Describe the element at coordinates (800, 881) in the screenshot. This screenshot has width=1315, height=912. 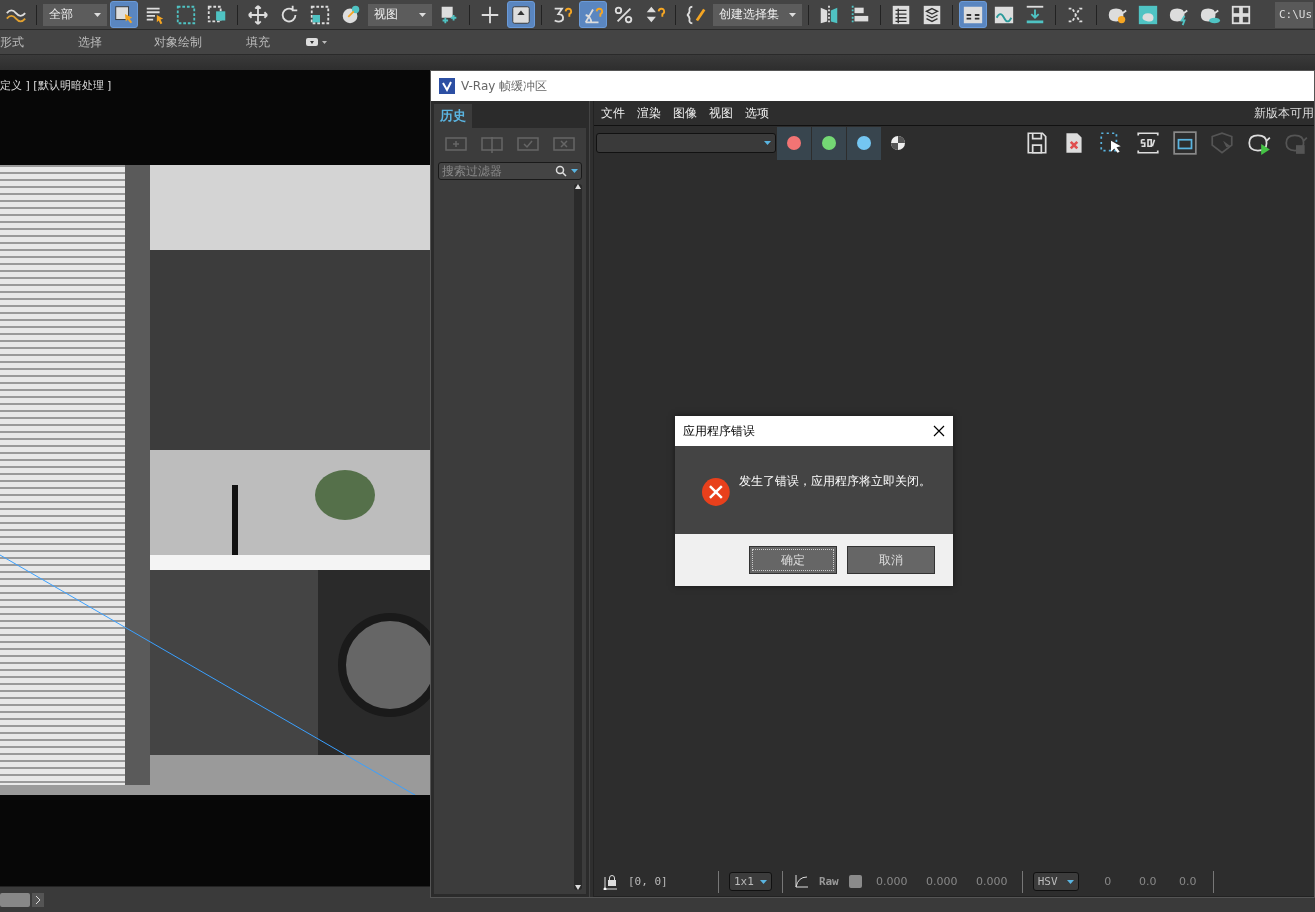
I see `curve-icon` at that location.